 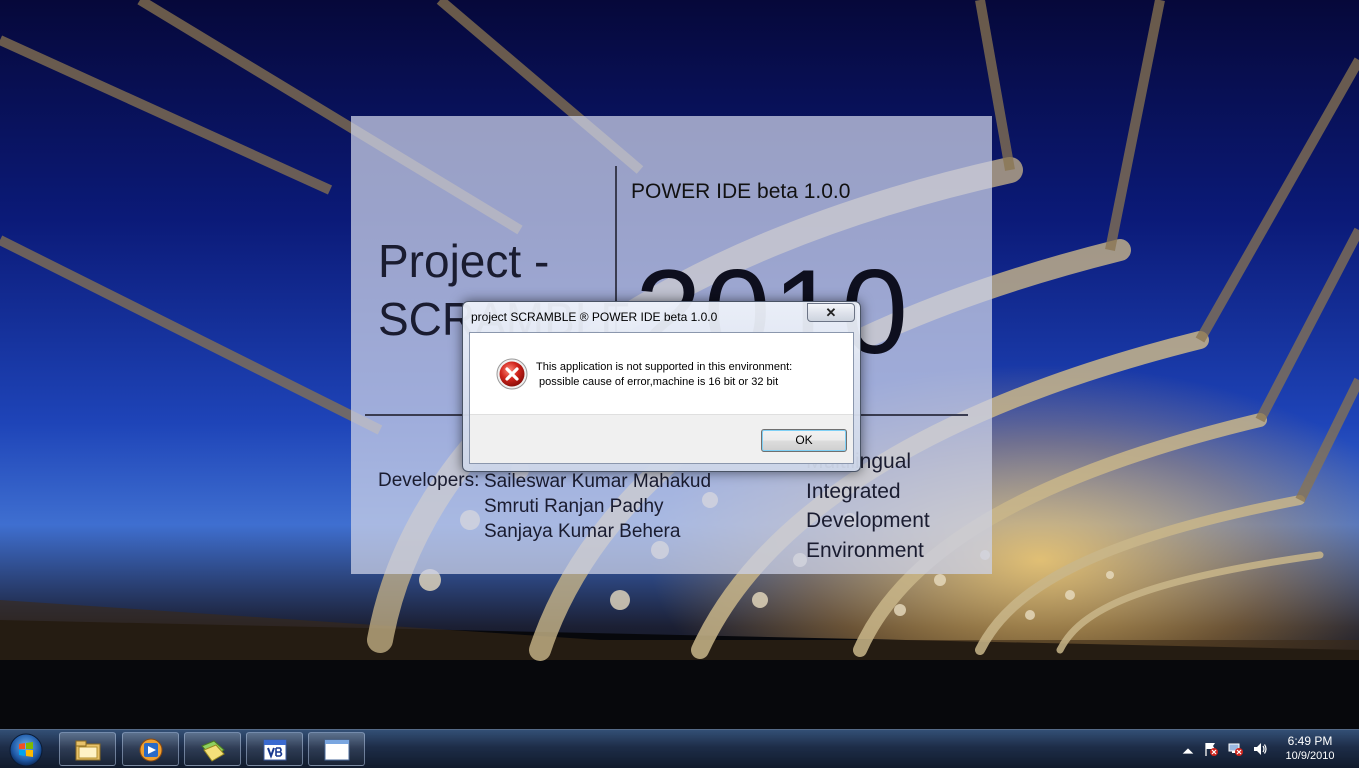 What do you see at coordinates (26, 749) in the screenshot?
I see `windows-orb-icon` at bounding box center [26, 749].